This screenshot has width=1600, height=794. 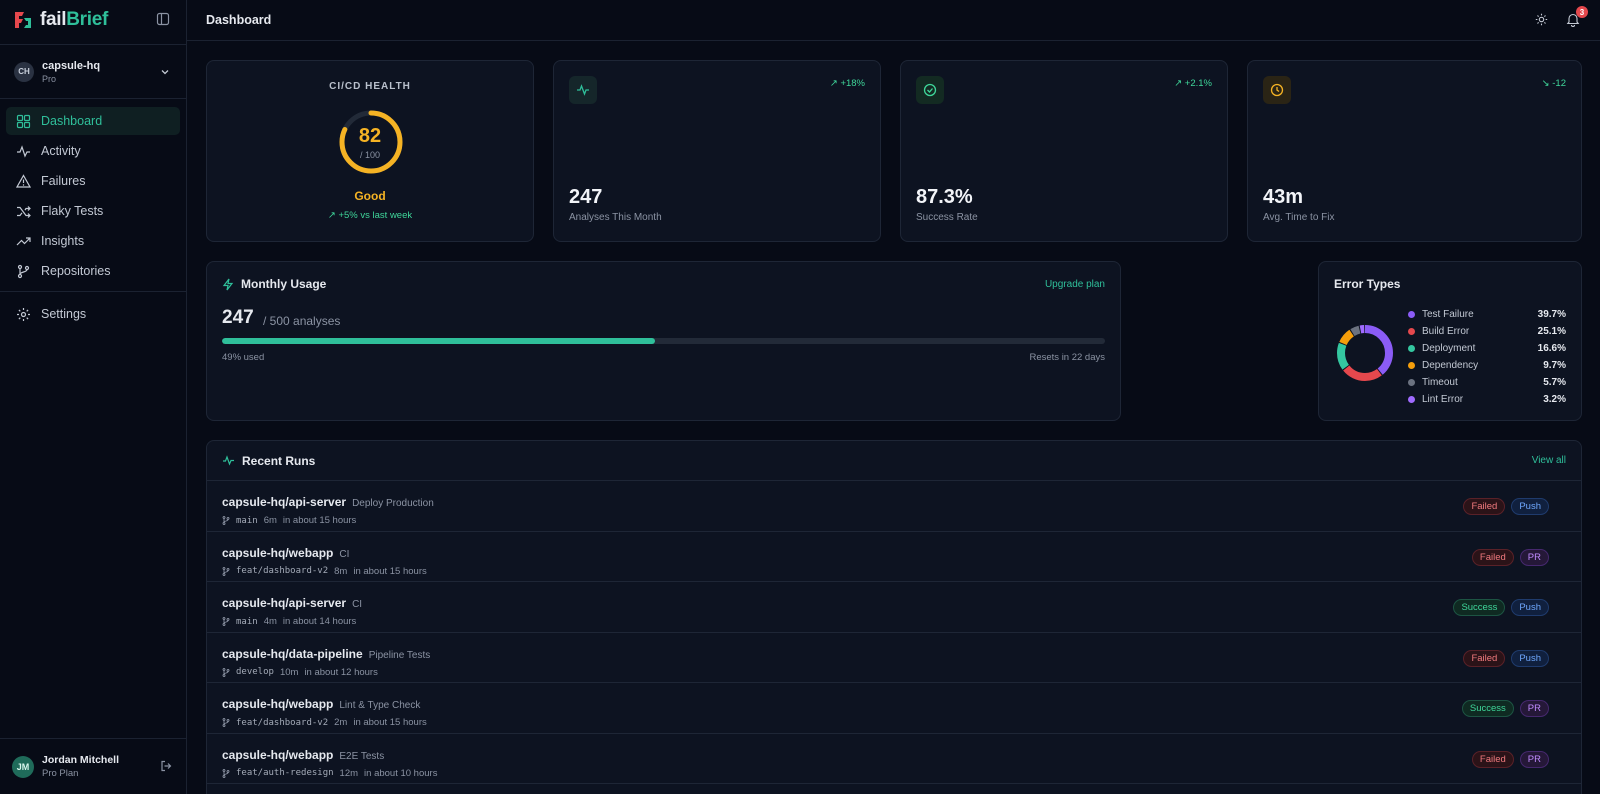 What do you see at coordinates (228, 284) in the screenshot?
I see `lightning-icon` at bounding box center [228, 284].